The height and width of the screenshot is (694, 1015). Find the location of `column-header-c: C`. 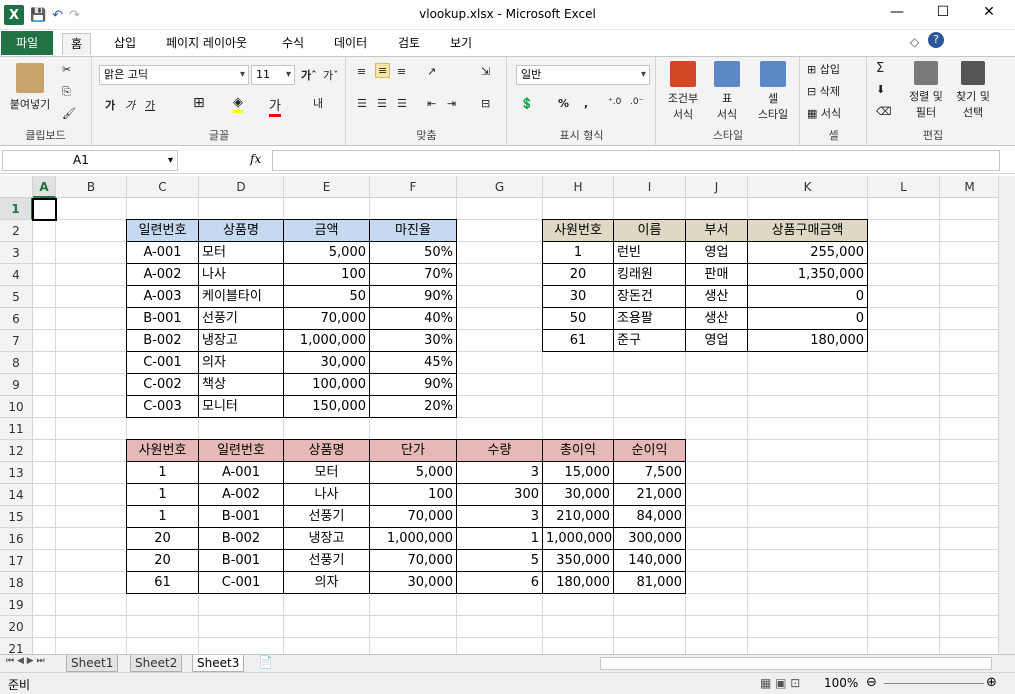

column-header-c: C is located at coordinates (163, 187).